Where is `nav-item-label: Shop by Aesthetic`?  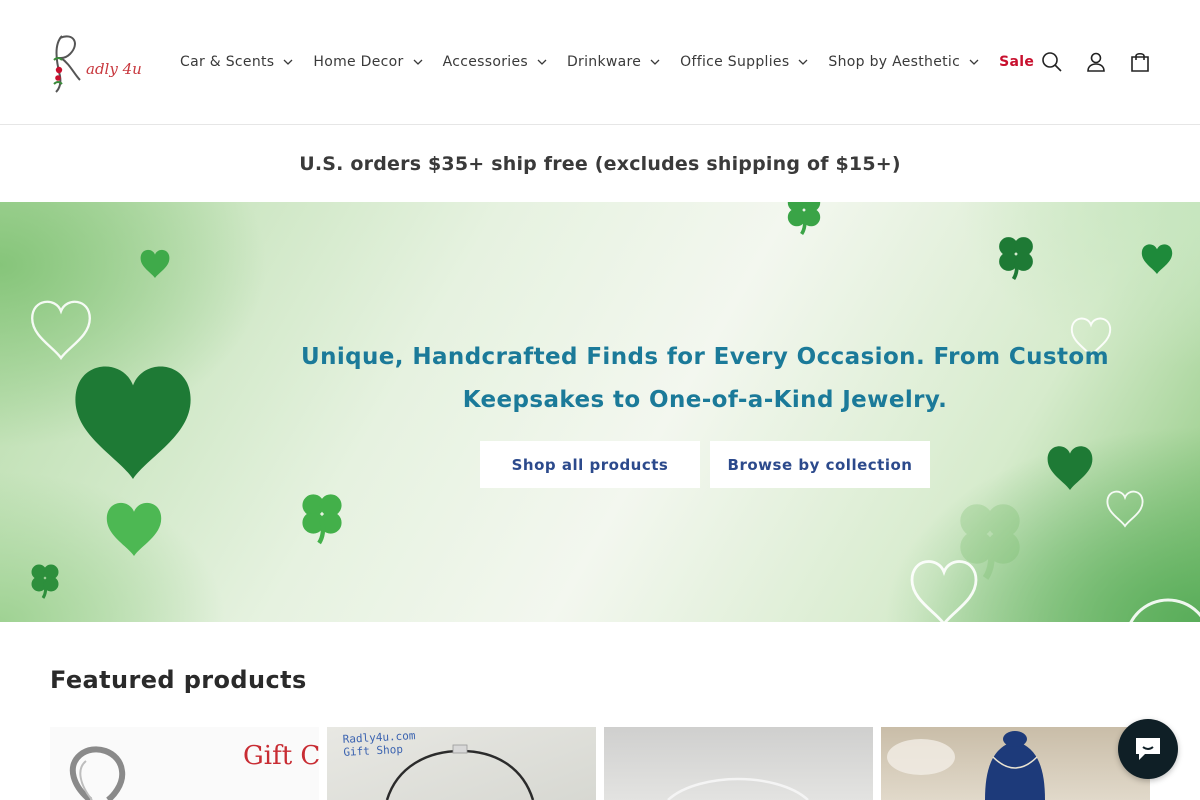
nav-item-label: Shop by Aesthetic is located at coordinates (894, 62).